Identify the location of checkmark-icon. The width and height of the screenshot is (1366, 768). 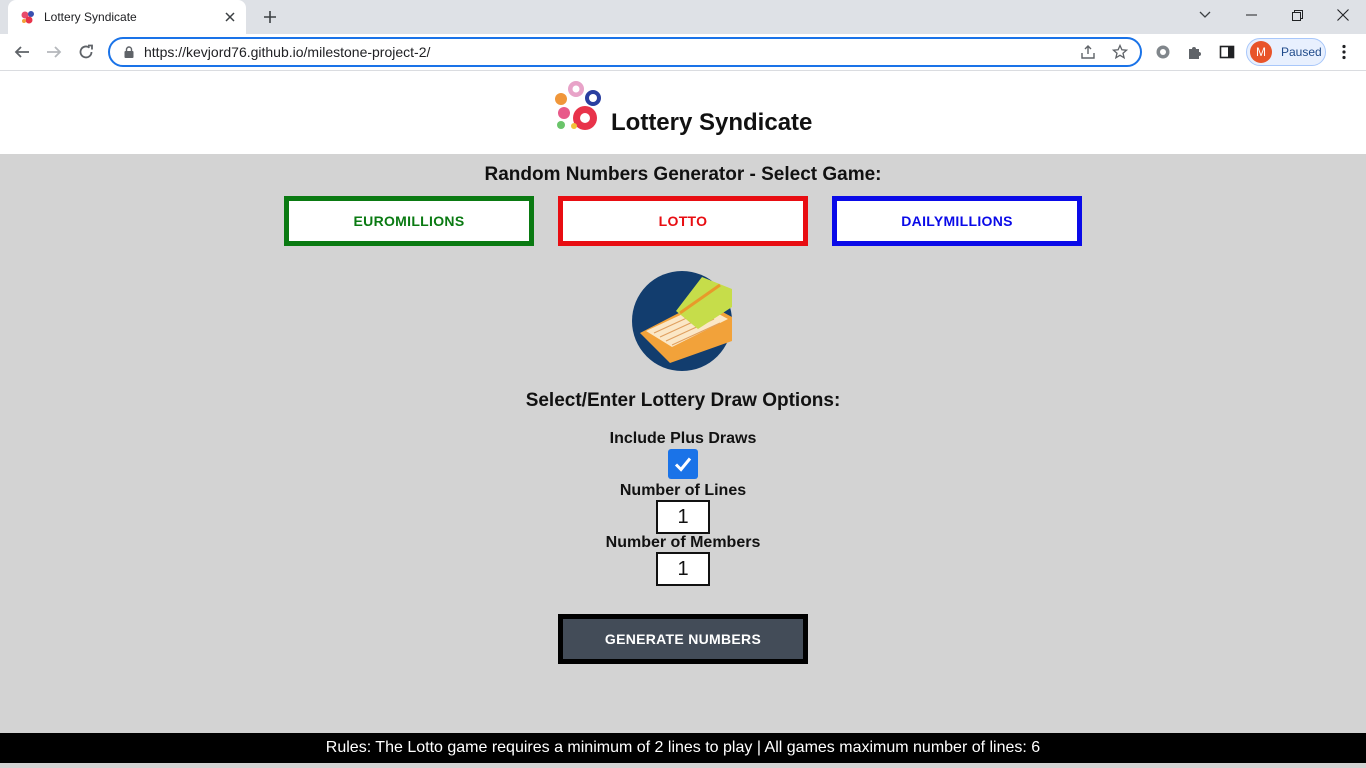
(683, 464).